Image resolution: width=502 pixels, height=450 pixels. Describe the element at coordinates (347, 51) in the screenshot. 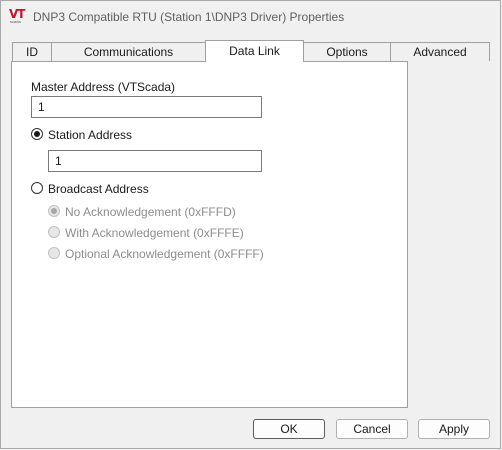

I see `tab-options: Options` at that location.